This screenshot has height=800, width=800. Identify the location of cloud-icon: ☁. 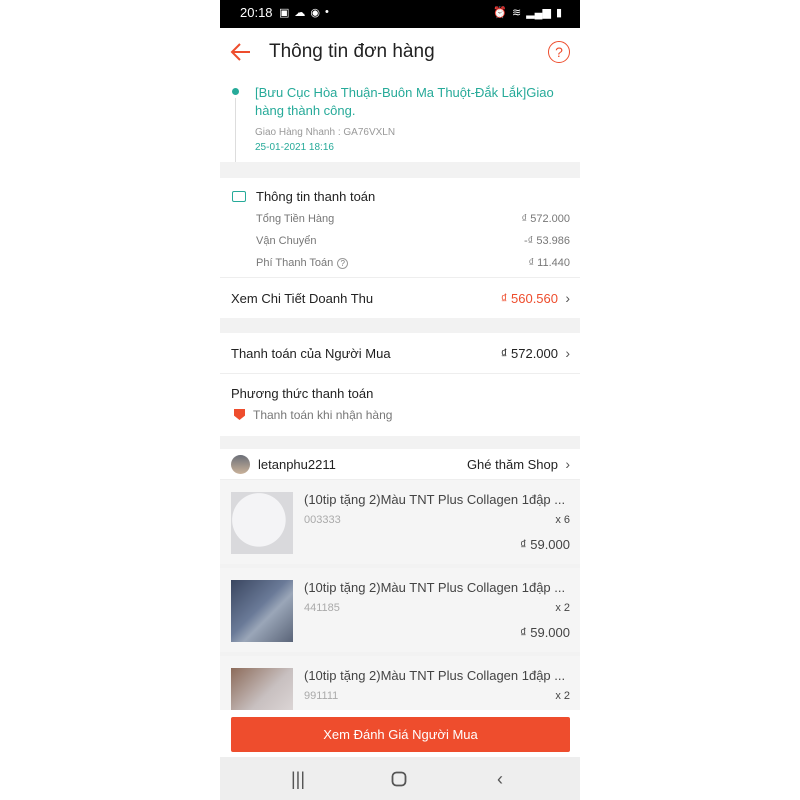
(300, 13).